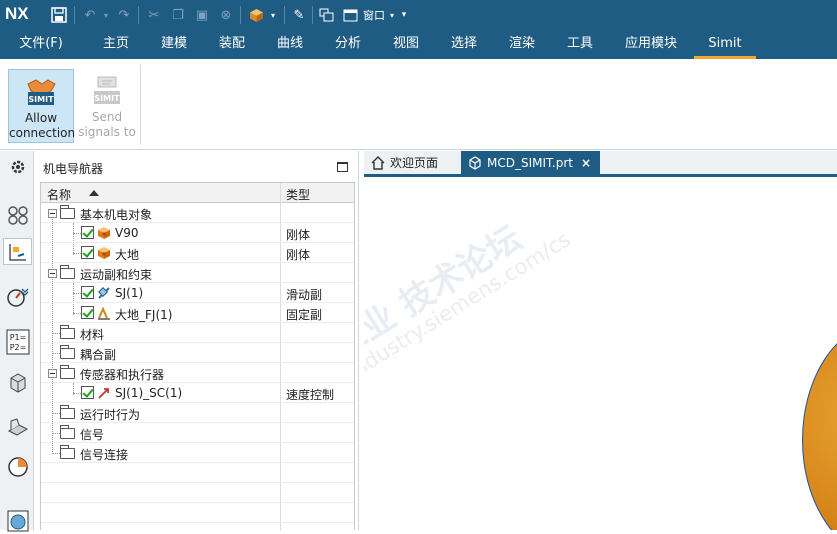 The image size is (837, 534). What do you see at coordinates (197, 333) in the screenshot?
I see `tree-row-materials: 材料` at bounding box center [197, 333].